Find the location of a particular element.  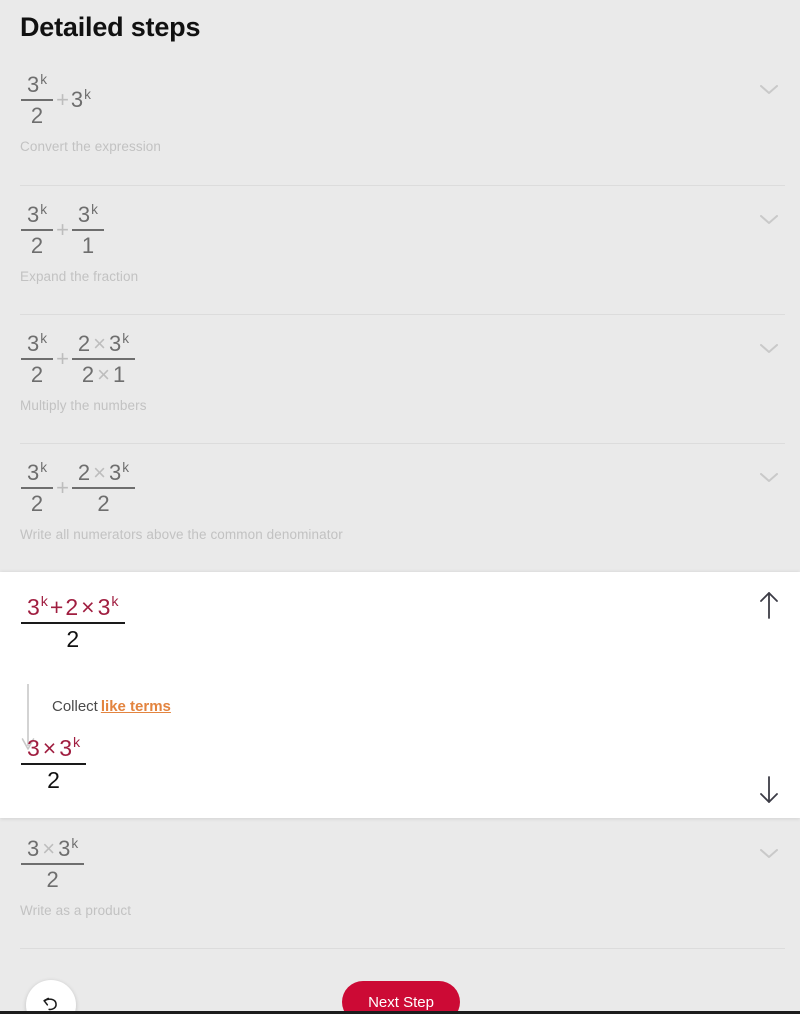

step-expression: 3k 2 + 2 × 3k 2 is located at coordinates (78, 488).